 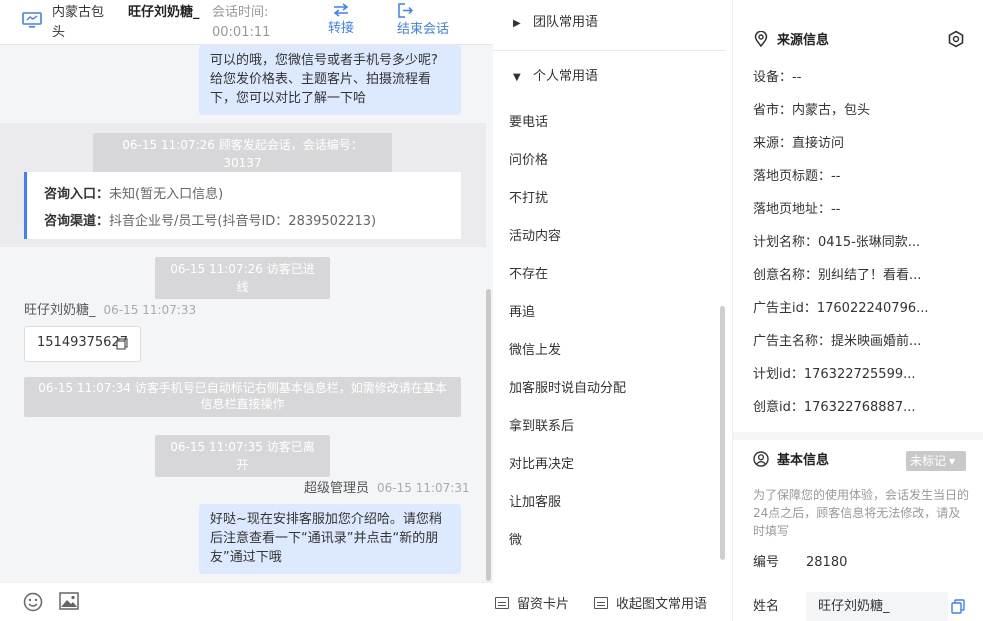 What do you see at coordinates (601, 603) in the screenshot?
I see `document-icon` at bounding box center [601, 603].